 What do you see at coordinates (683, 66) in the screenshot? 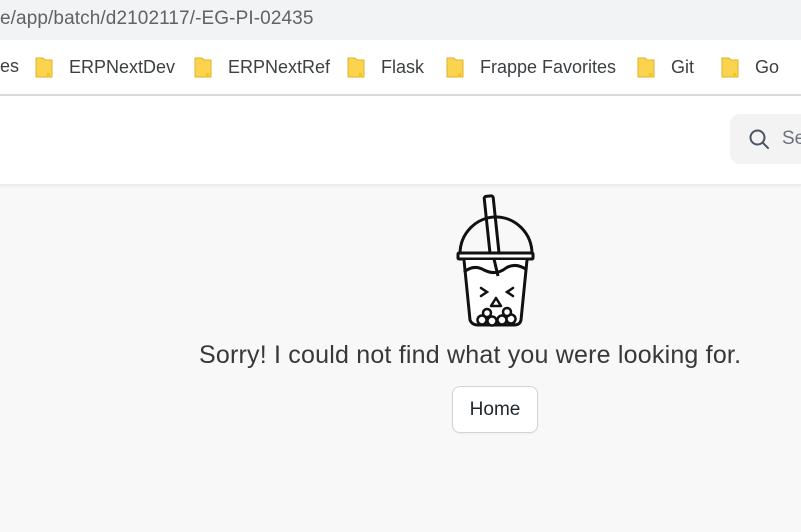
I see `bookmark-label: Git` at bounding box center [683, 66].